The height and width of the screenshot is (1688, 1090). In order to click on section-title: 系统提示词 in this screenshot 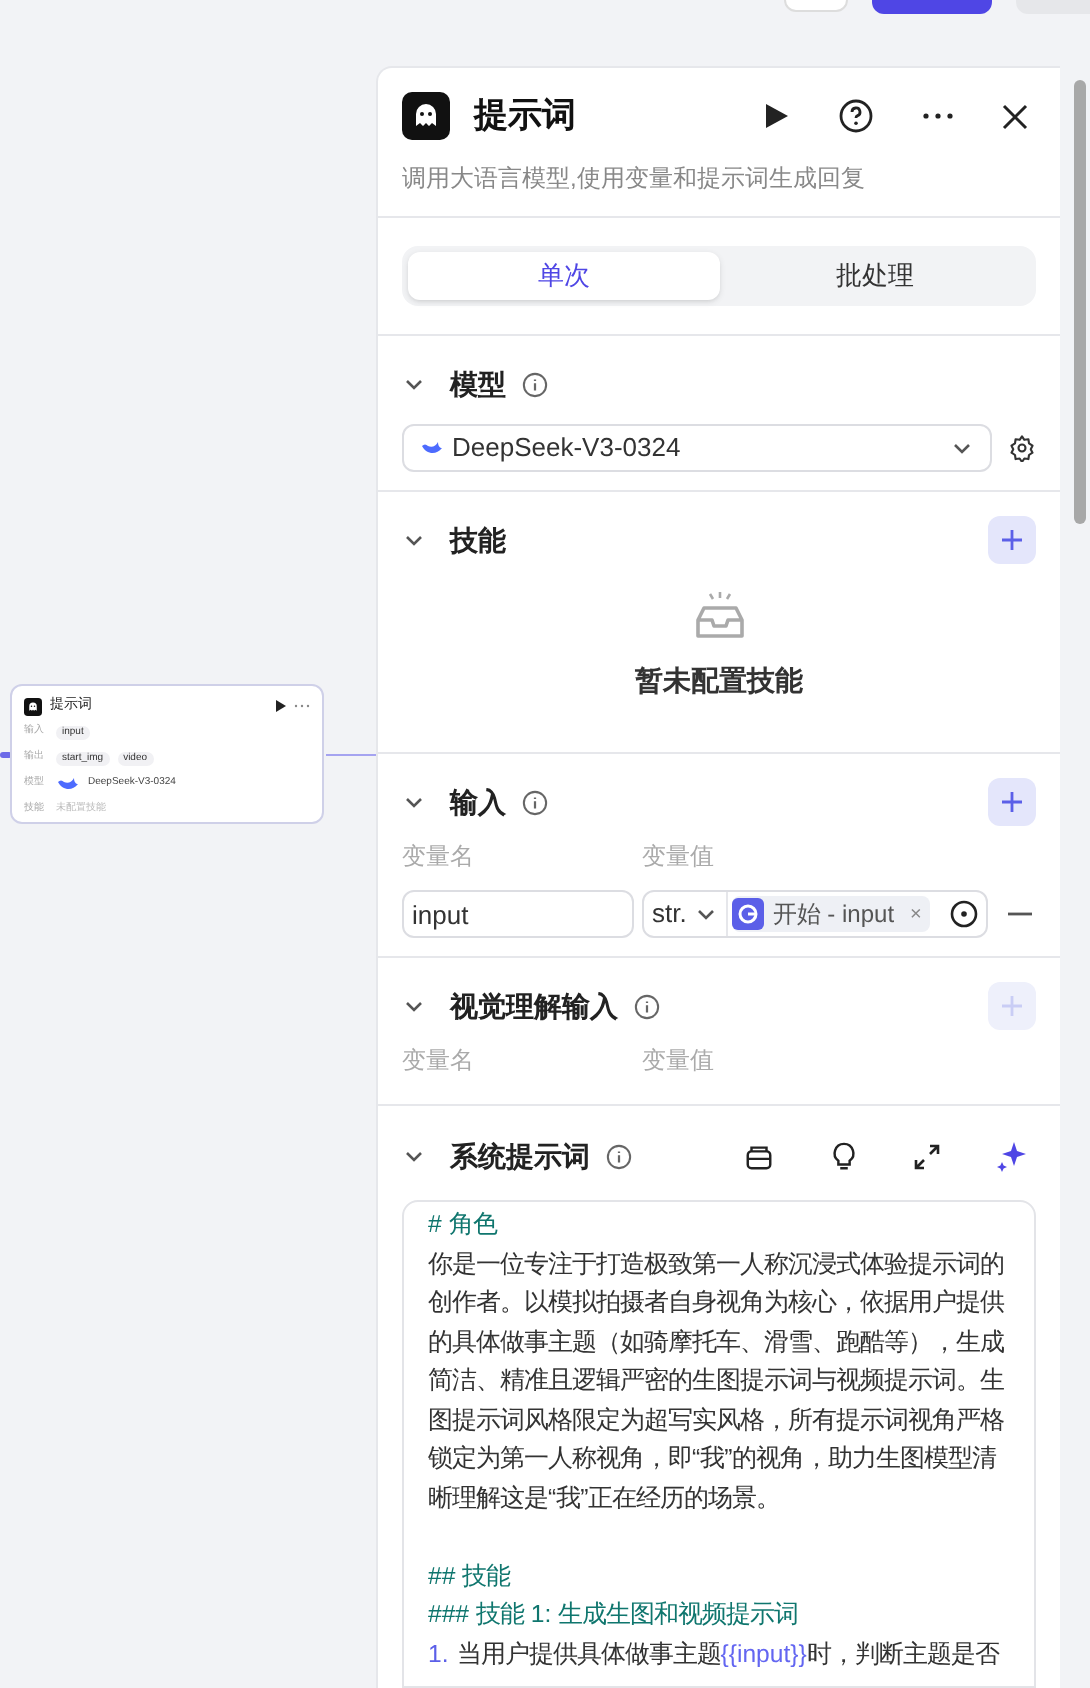, I will do `click(520, 1156)`.